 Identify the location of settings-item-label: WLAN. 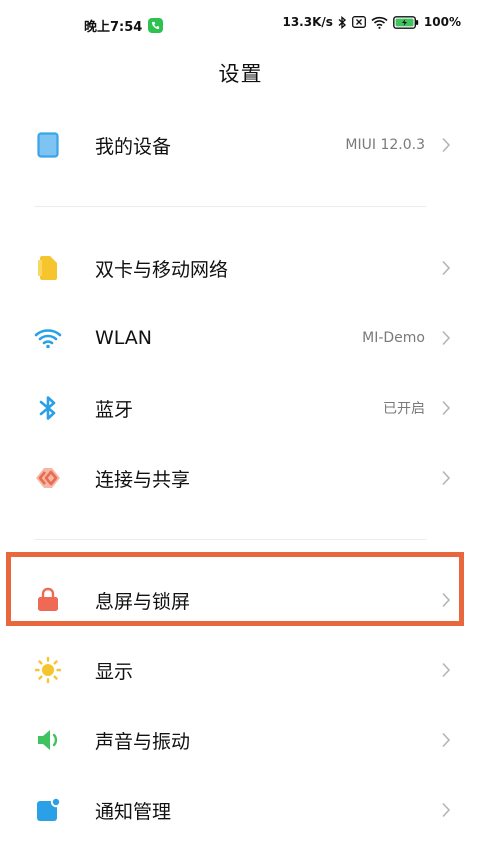
(124, 338).